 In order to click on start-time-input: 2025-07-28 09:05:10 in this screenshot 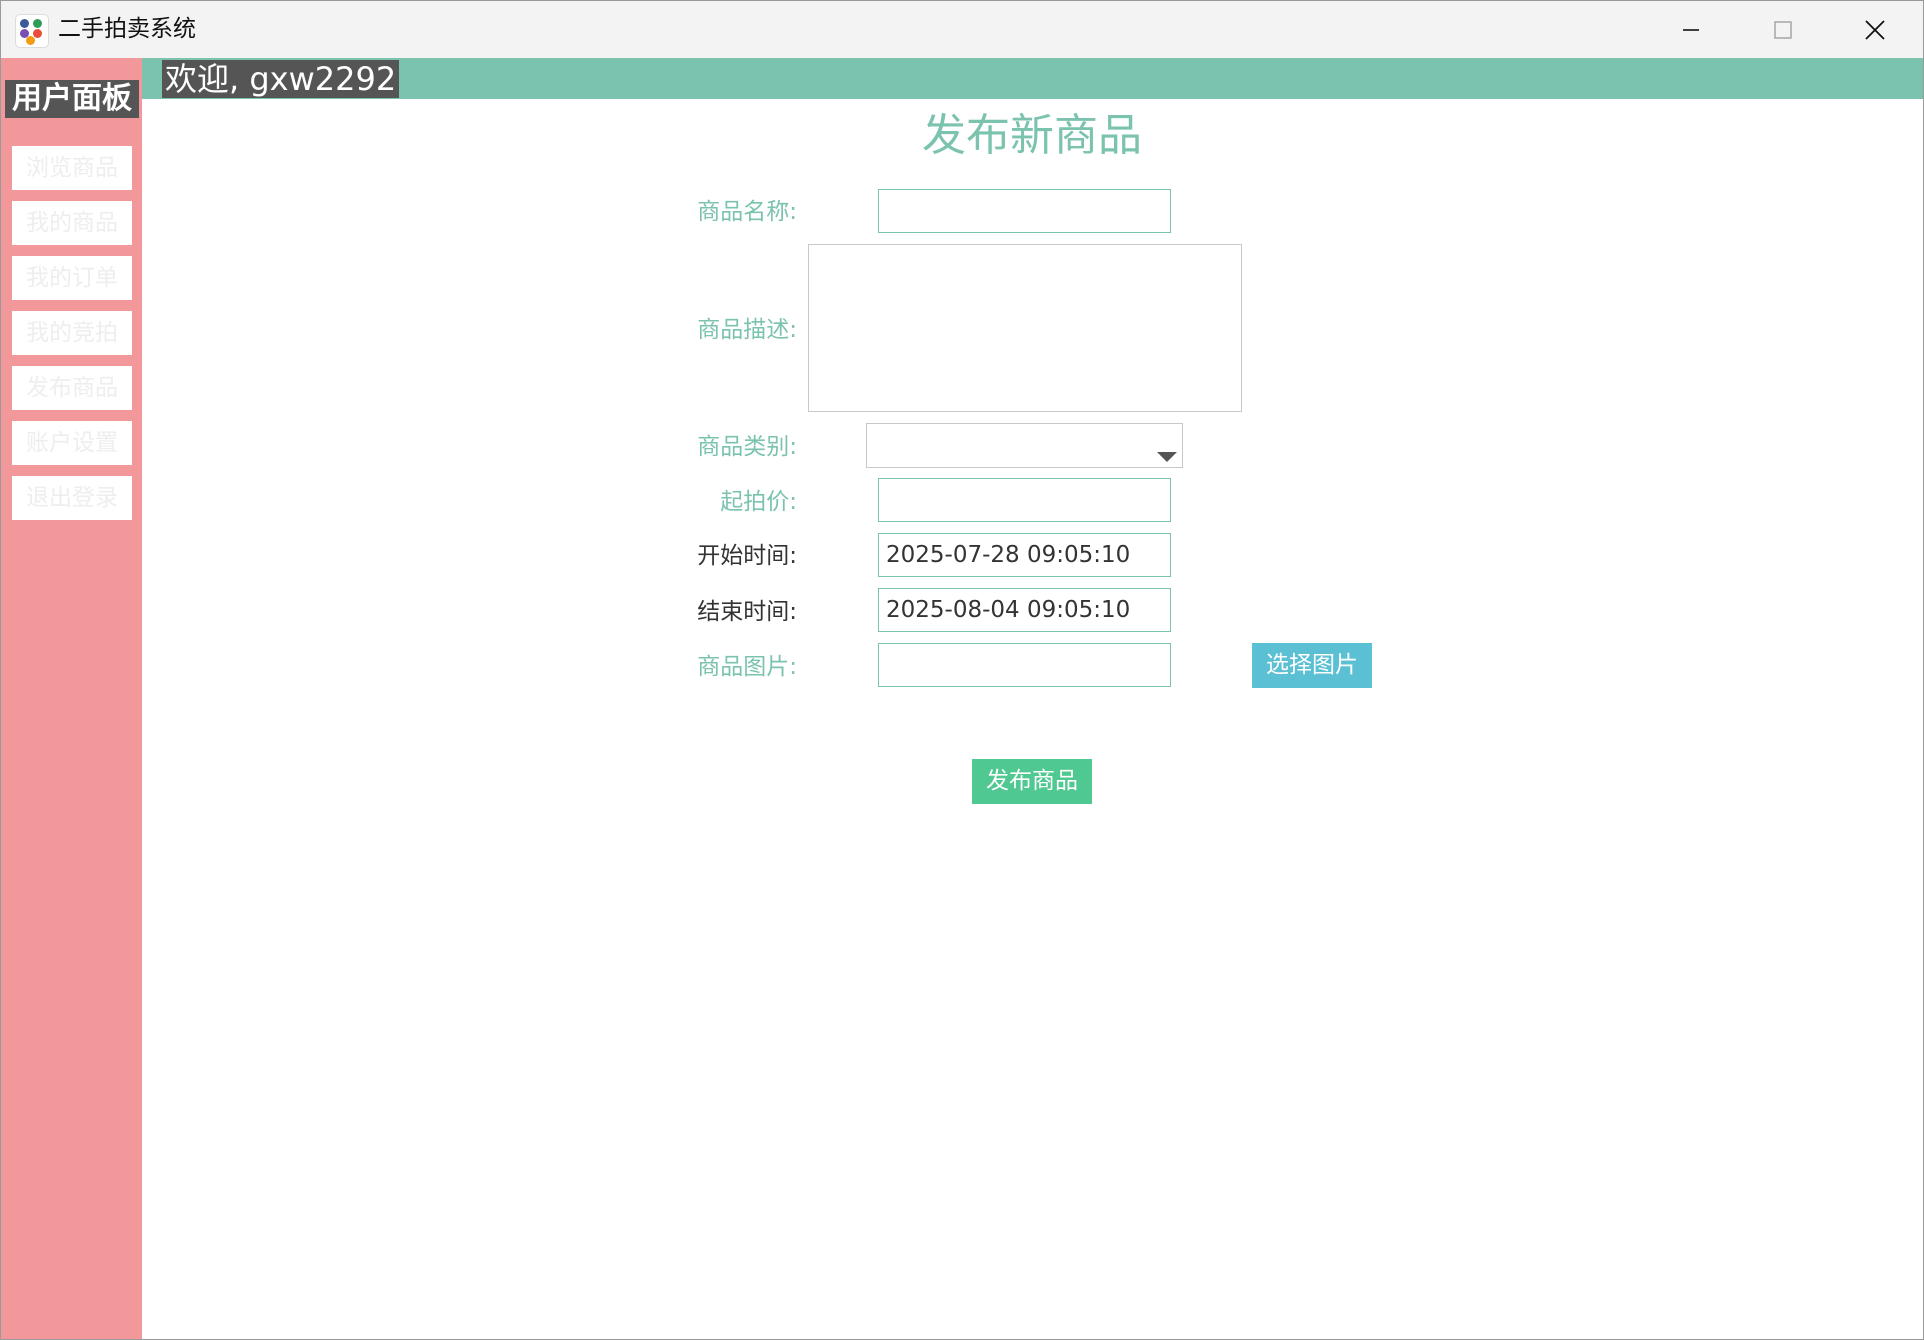, I will do `click(1024, 555)`.